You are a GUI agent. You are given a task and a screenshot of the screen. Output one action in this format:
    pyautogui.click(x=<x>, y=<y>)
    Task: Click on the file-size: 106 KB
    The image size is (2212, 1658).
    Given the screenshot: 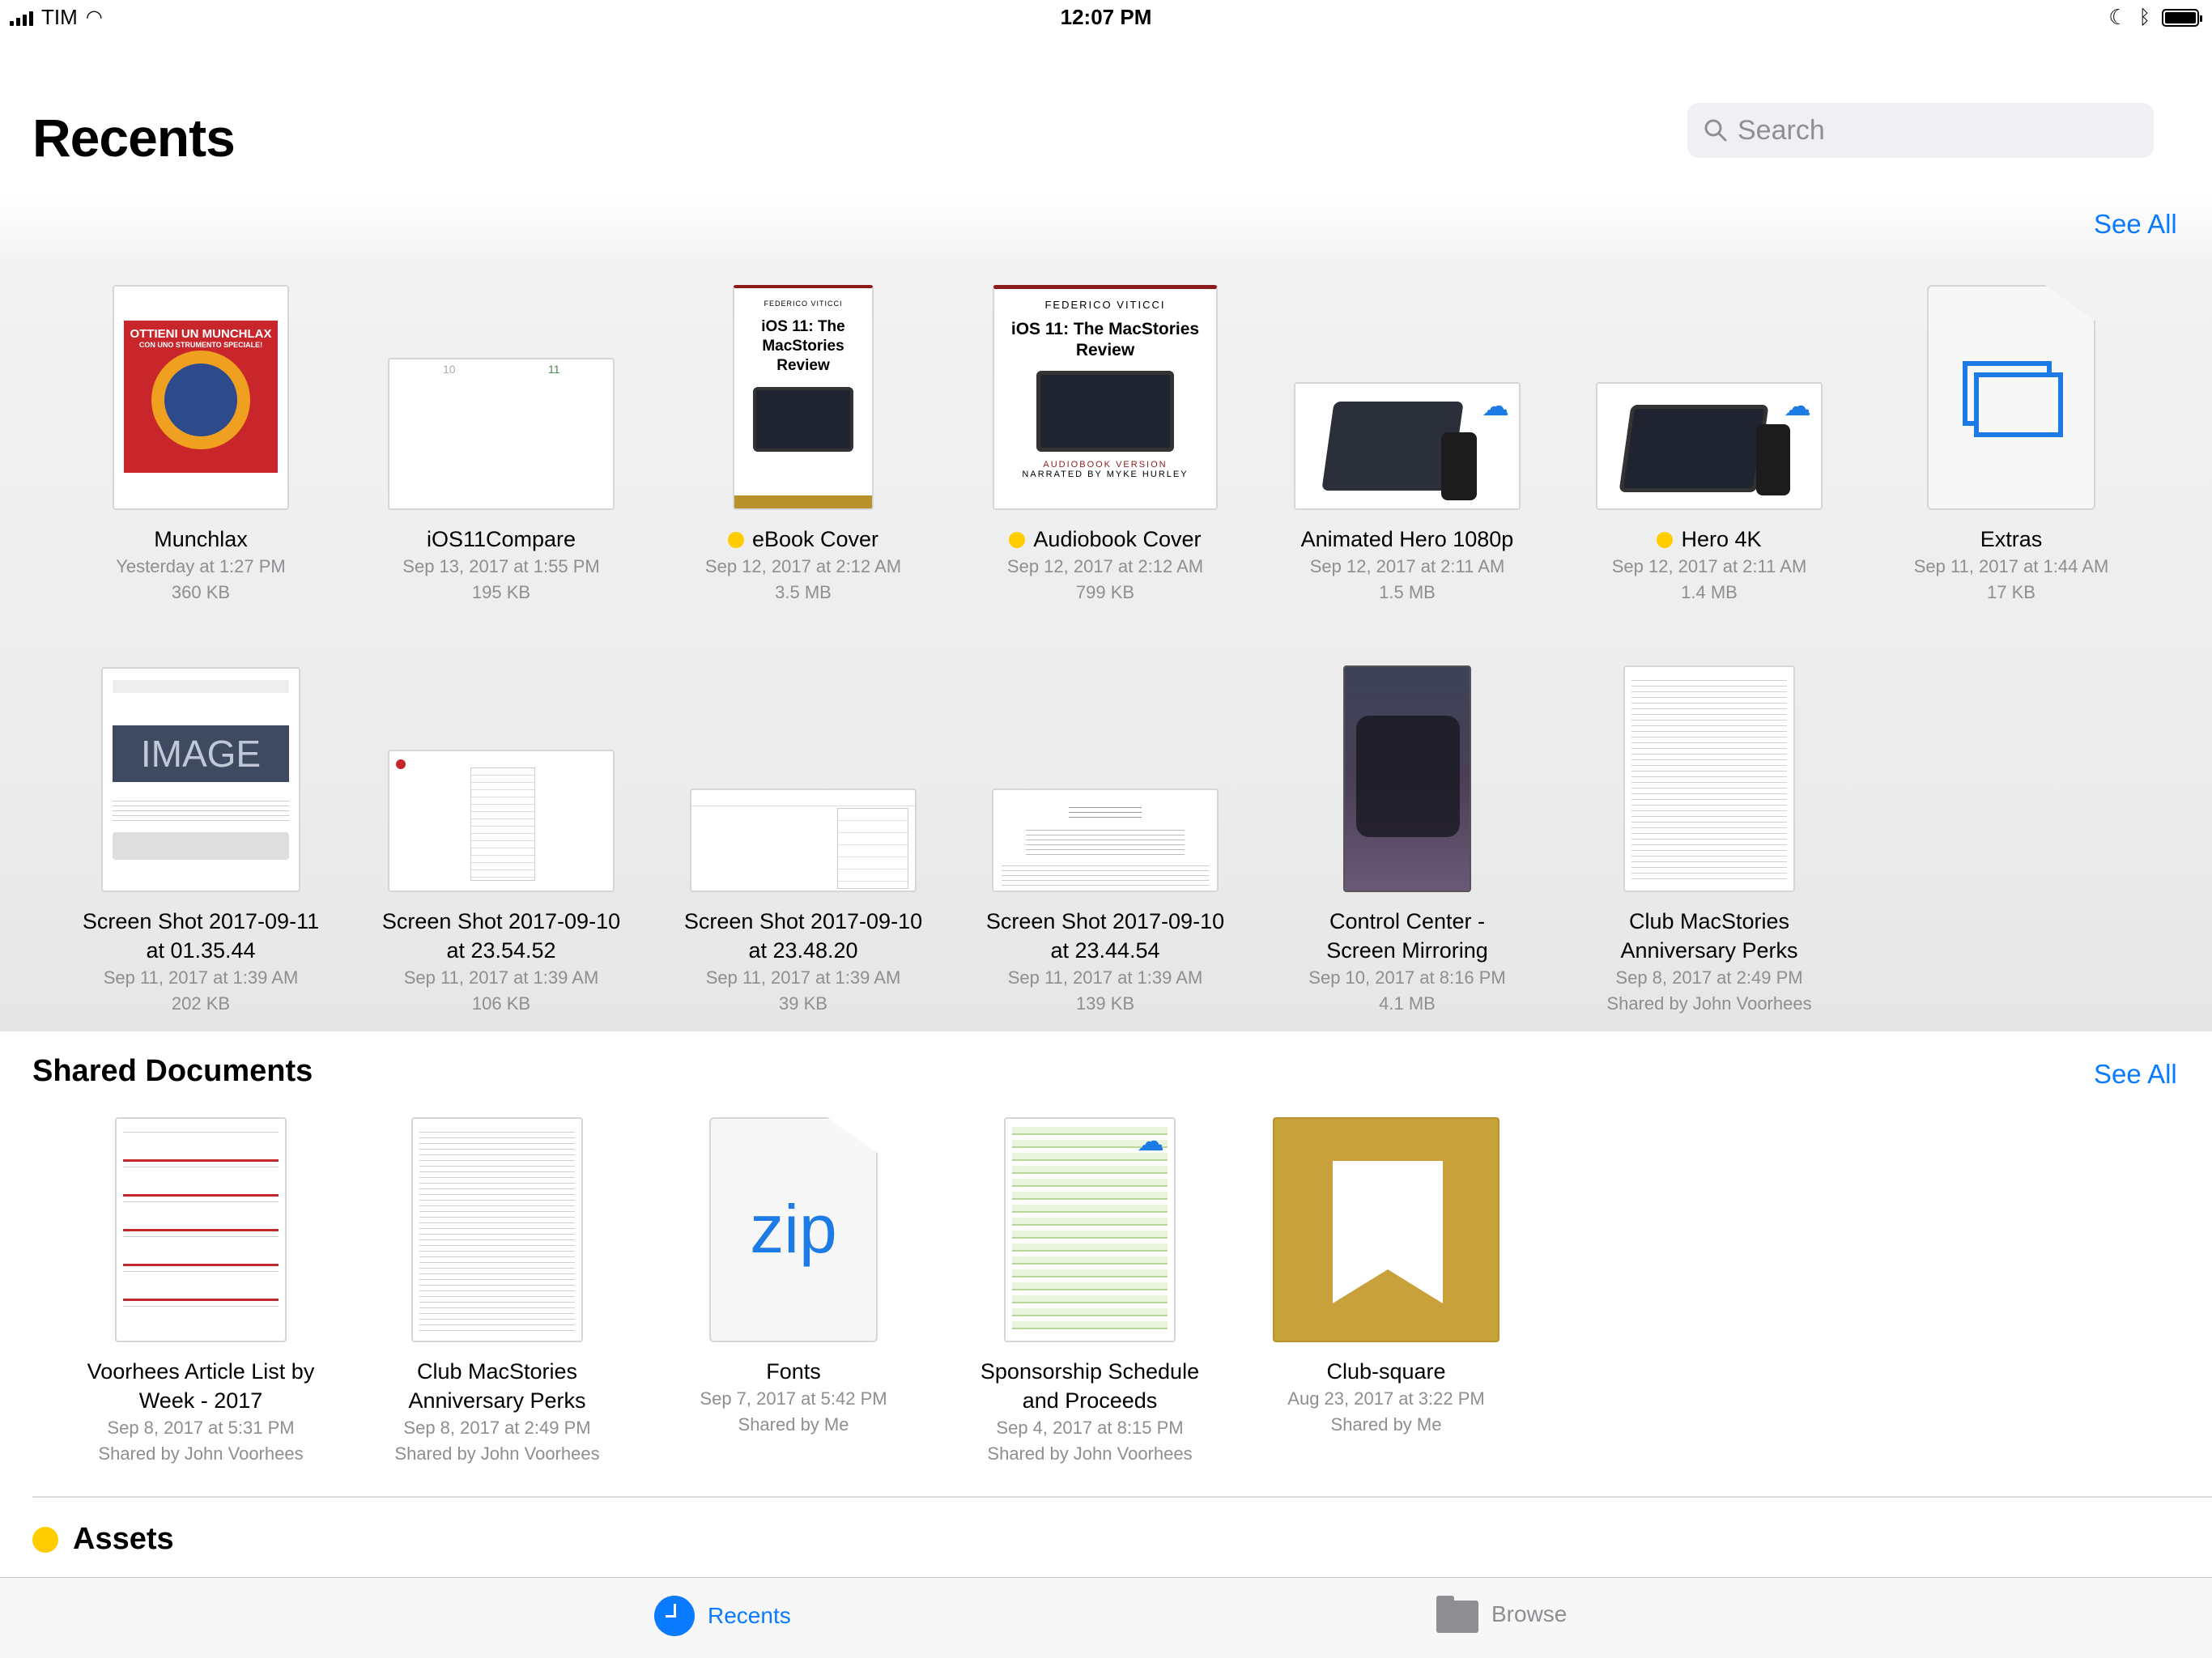 What is the action you would take?
    pyautogui.click(x=501, y=1003)
    